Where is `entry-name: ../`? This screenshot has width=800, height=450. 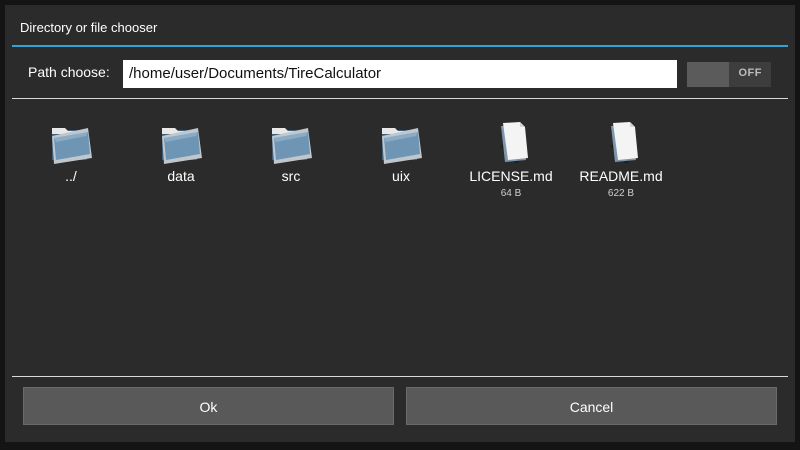
entry-name: ../ is located at coordinates (71, 176).